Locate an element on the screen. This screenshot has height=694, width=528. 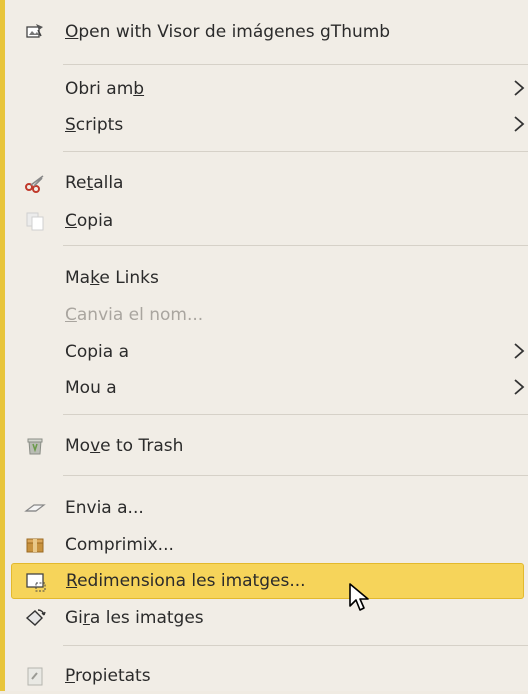
menu-item-label: Propietats is located at coordinates (108, 676).